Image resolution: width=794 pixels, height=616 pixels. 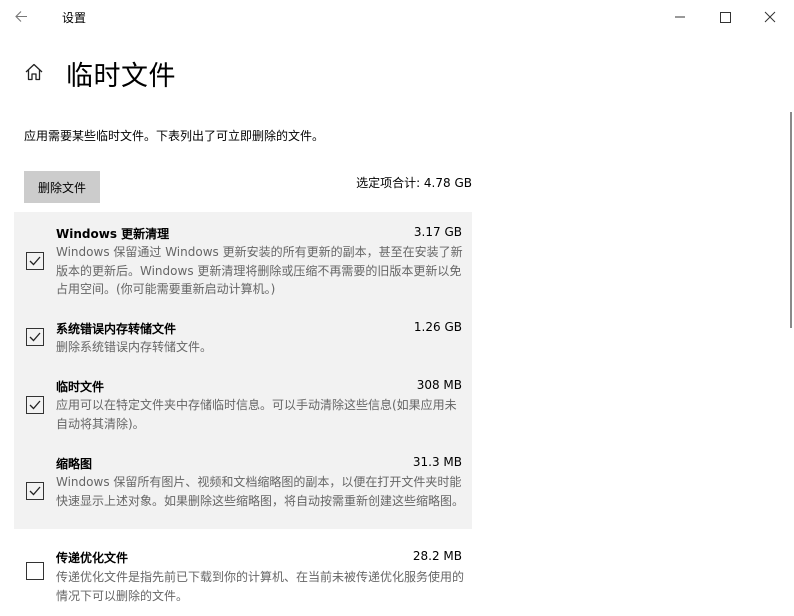 What do you see at coordinates (113, 234) in the screenshot?
I see `item-name: Windows 更新清理` at bounding box center [113, 234].